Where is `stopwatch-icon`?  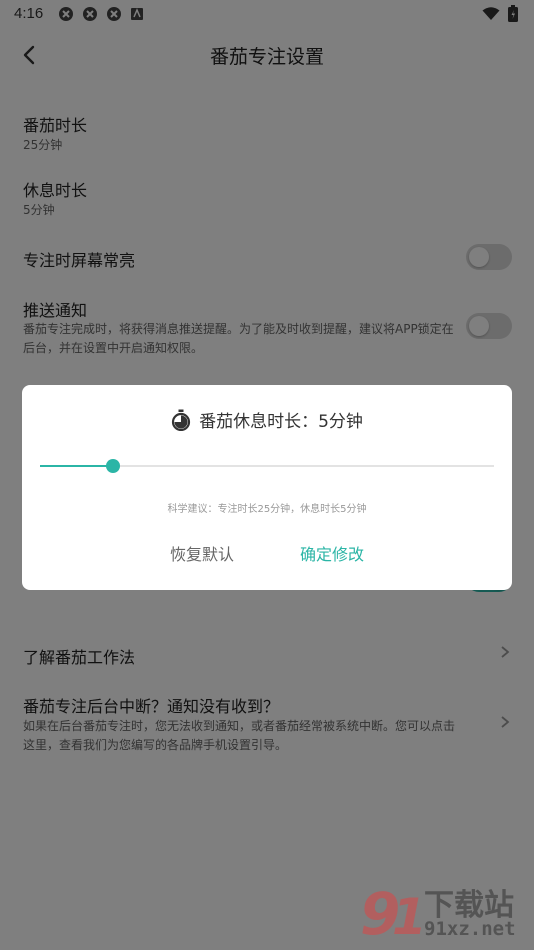
stopwatch-icon is located at coordinates (181, 420).